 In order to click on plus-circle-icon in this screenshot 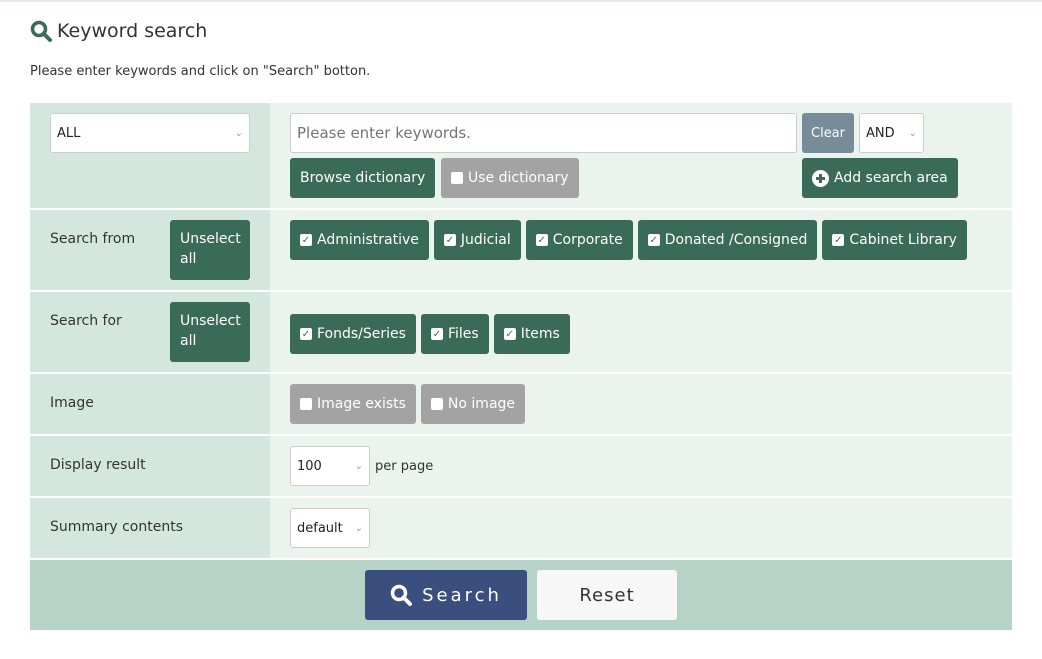, I will do `click(820, 178)`.